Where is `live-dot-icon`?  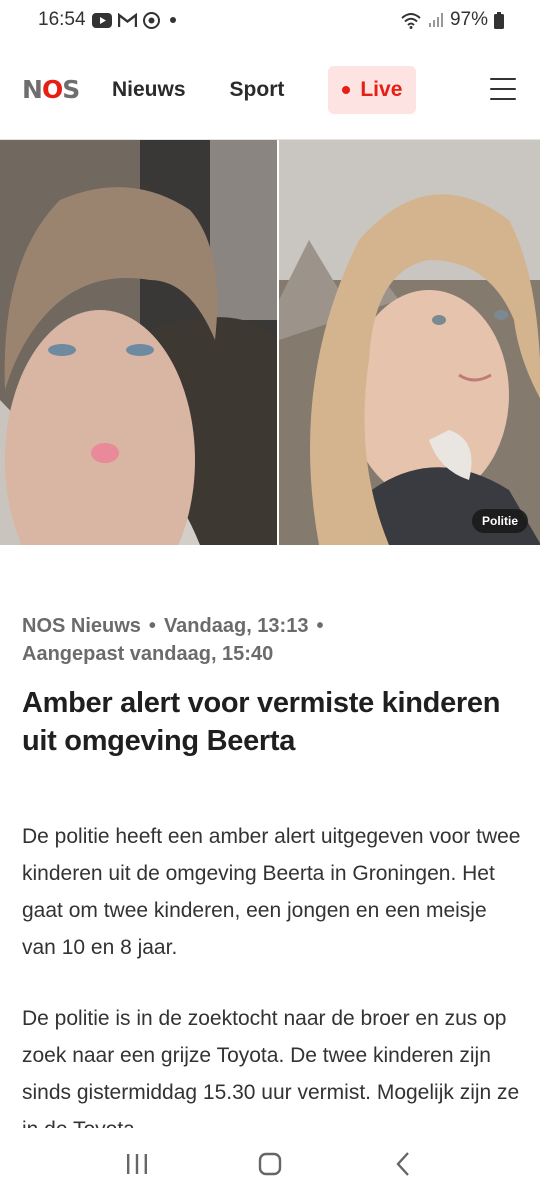
live-dot-icon is located at coordinates (346, 89).